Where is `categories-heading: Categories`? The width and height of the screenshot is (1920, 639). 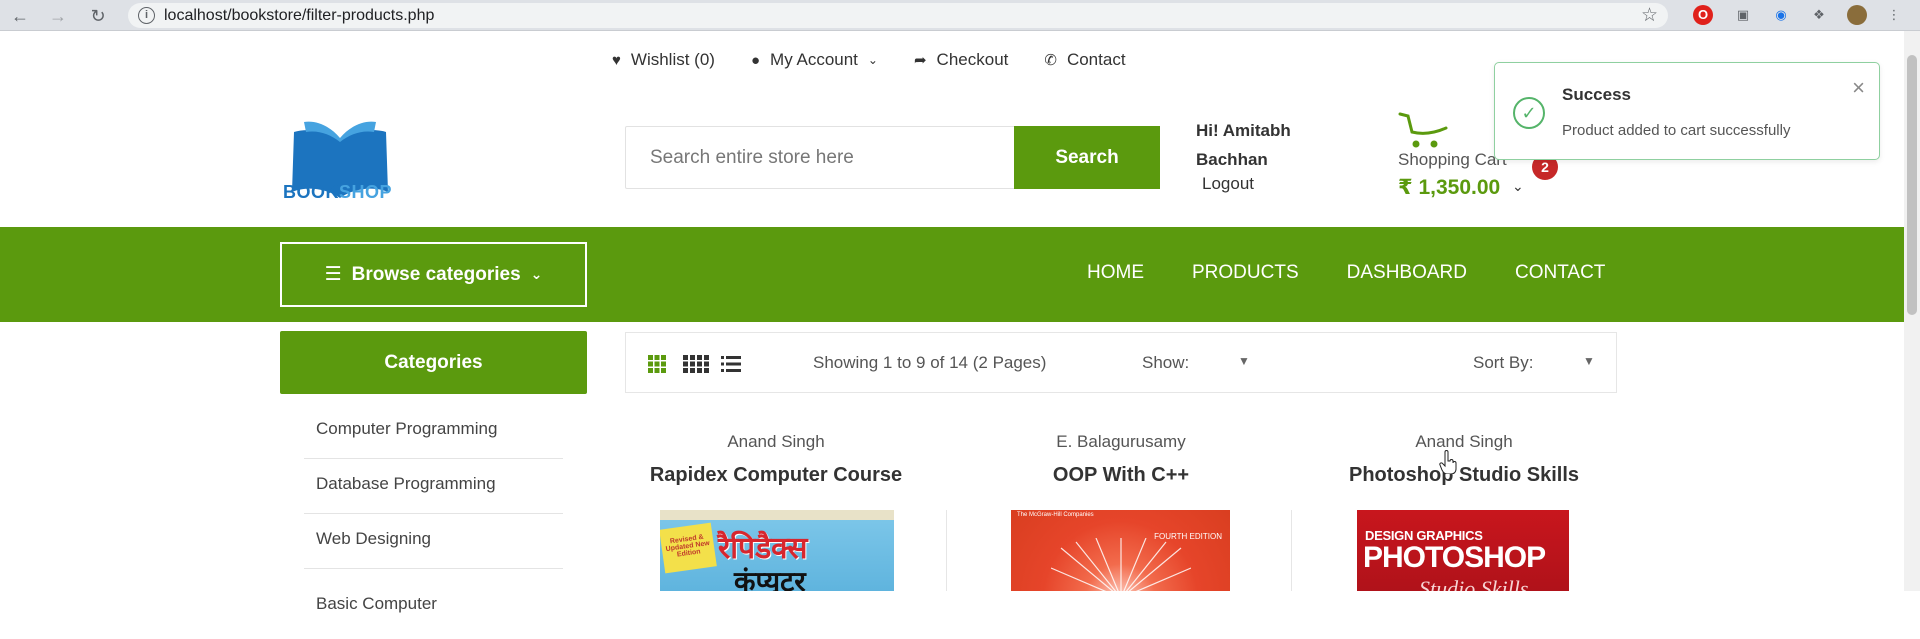
categories-heading: Categories is located at coordinates (433, 362).